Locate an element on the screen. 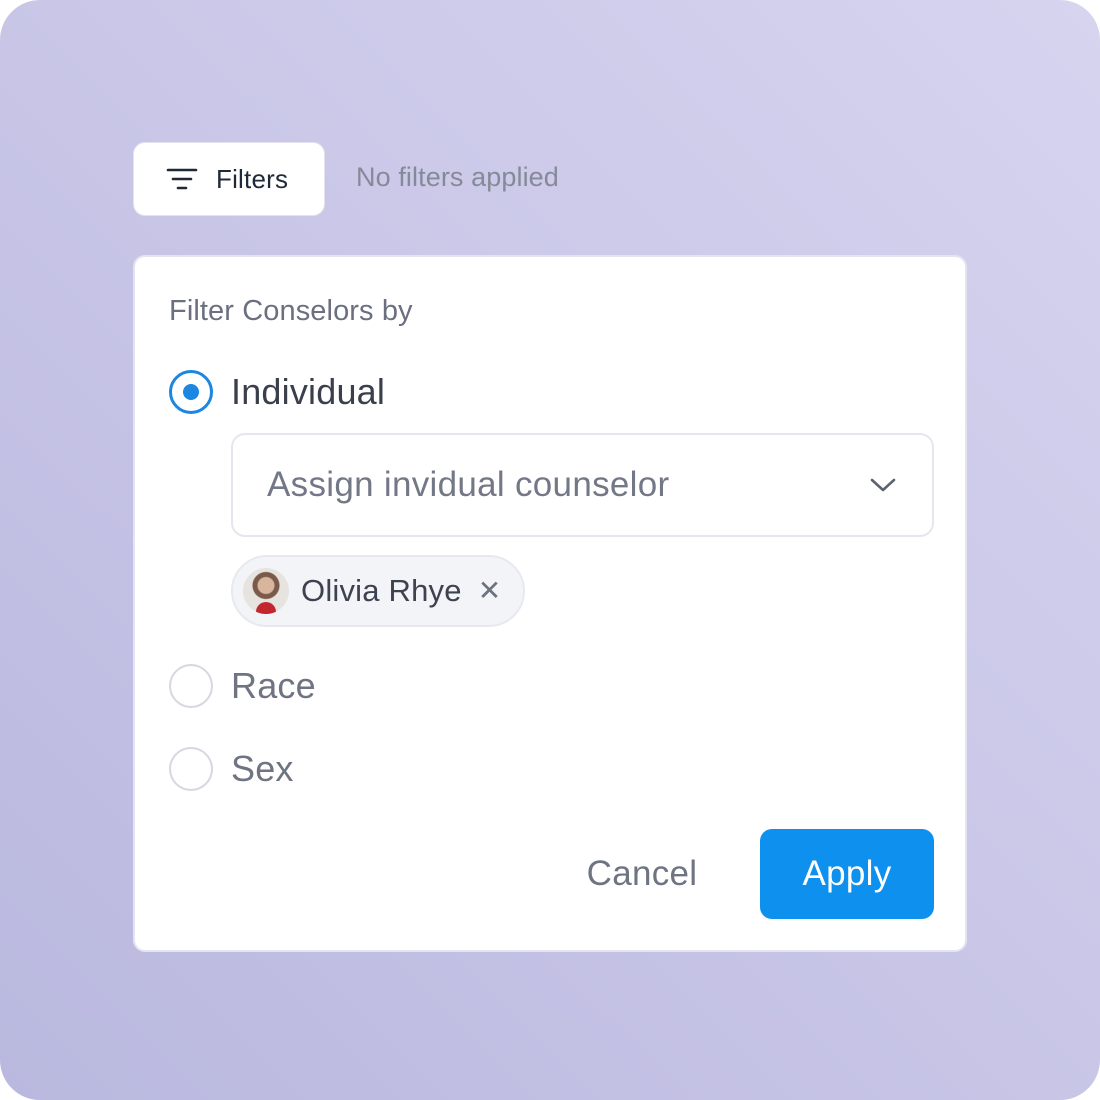 The width and height of the screenshot is (1100, 1100). radio-button-sex is located at coordinates (191, 769).